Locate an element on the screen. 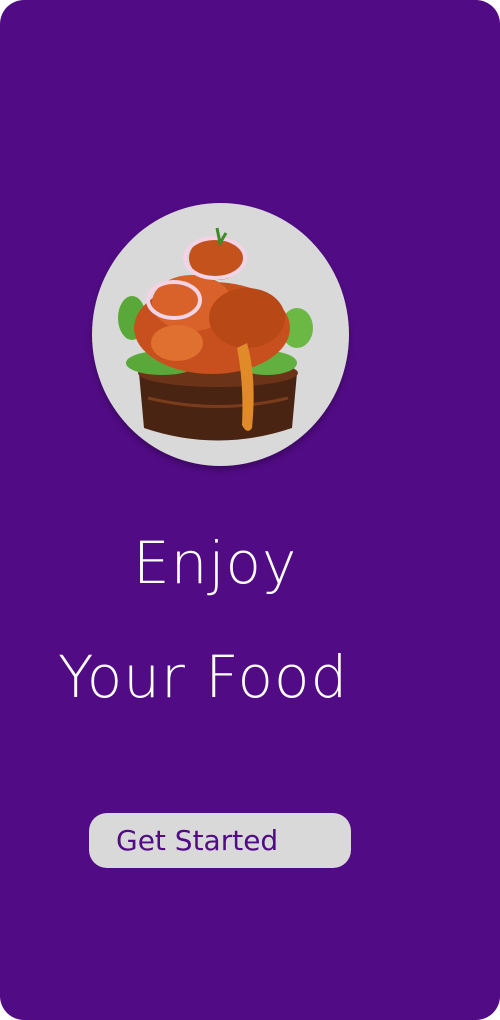 This screenshot has height=1020, width=500. get-started-button: Get Started is located at coordinates (220, 840).